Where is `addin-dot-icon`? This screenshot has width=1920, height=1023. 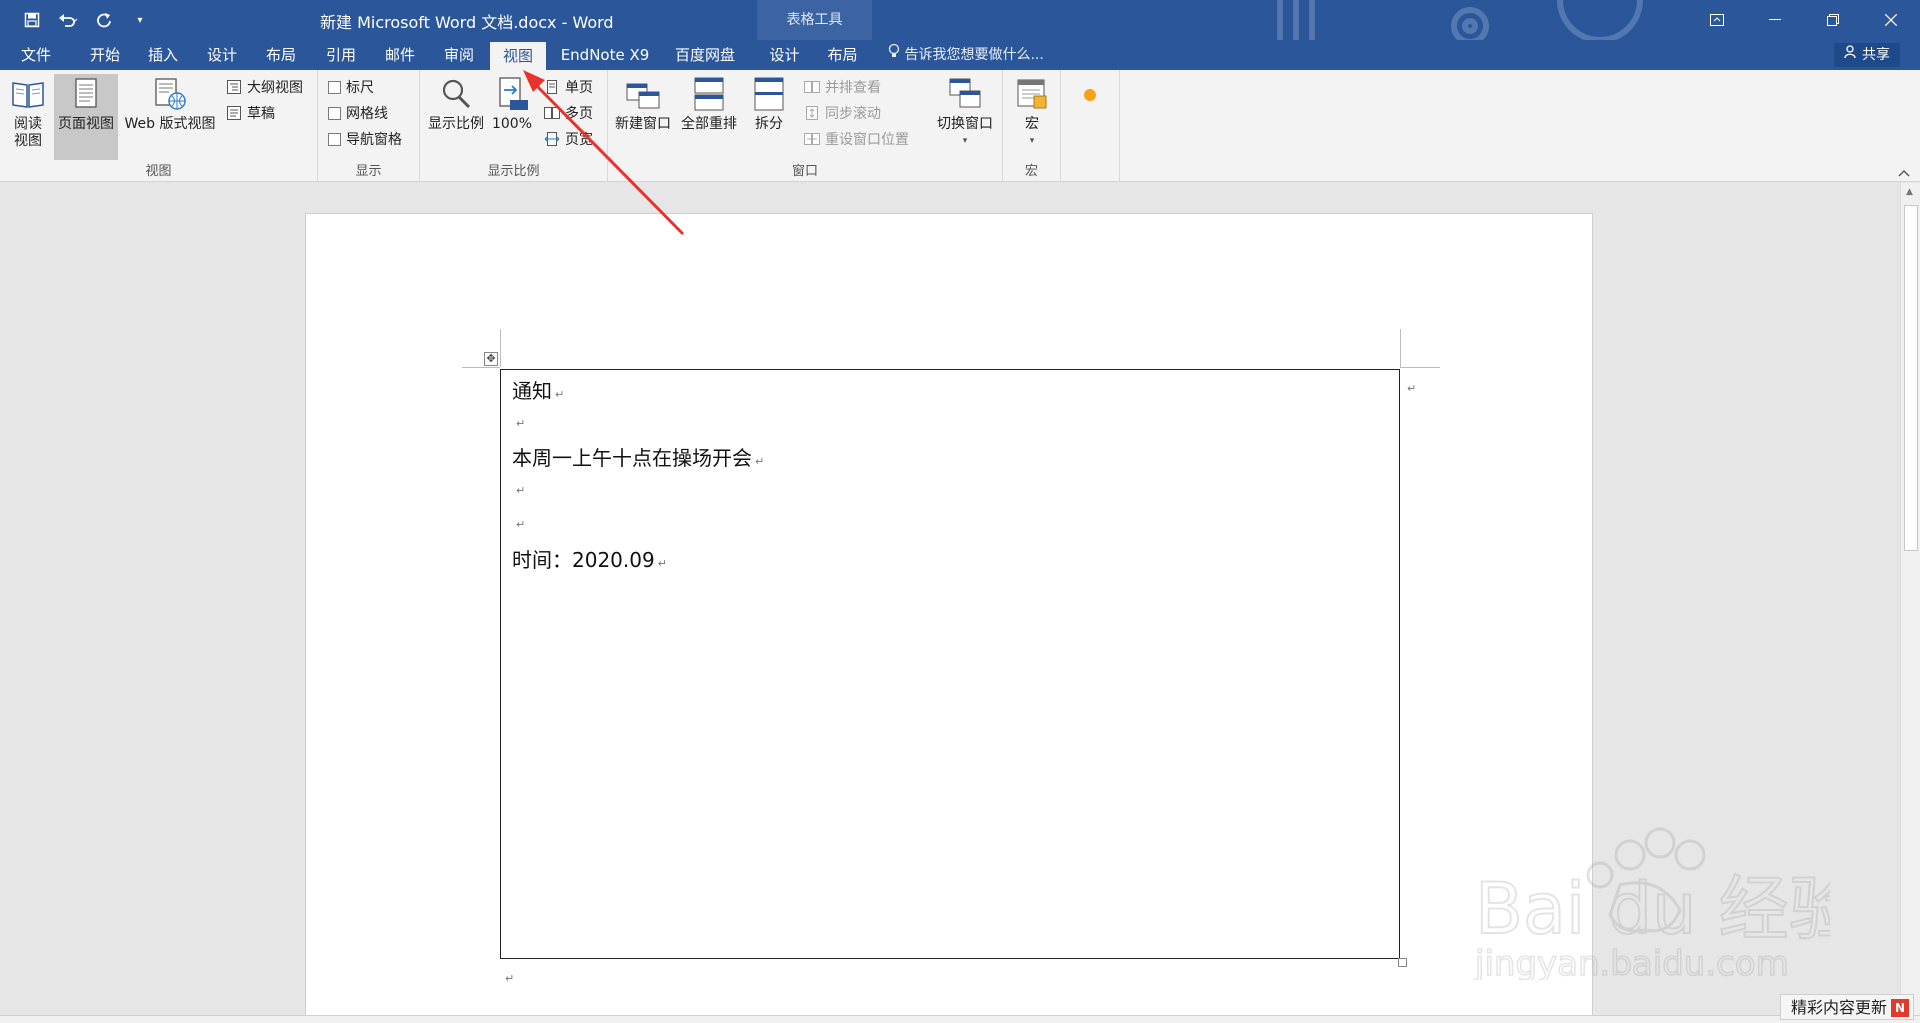
addin-dot-icon is located at coordinates (1090, 95).